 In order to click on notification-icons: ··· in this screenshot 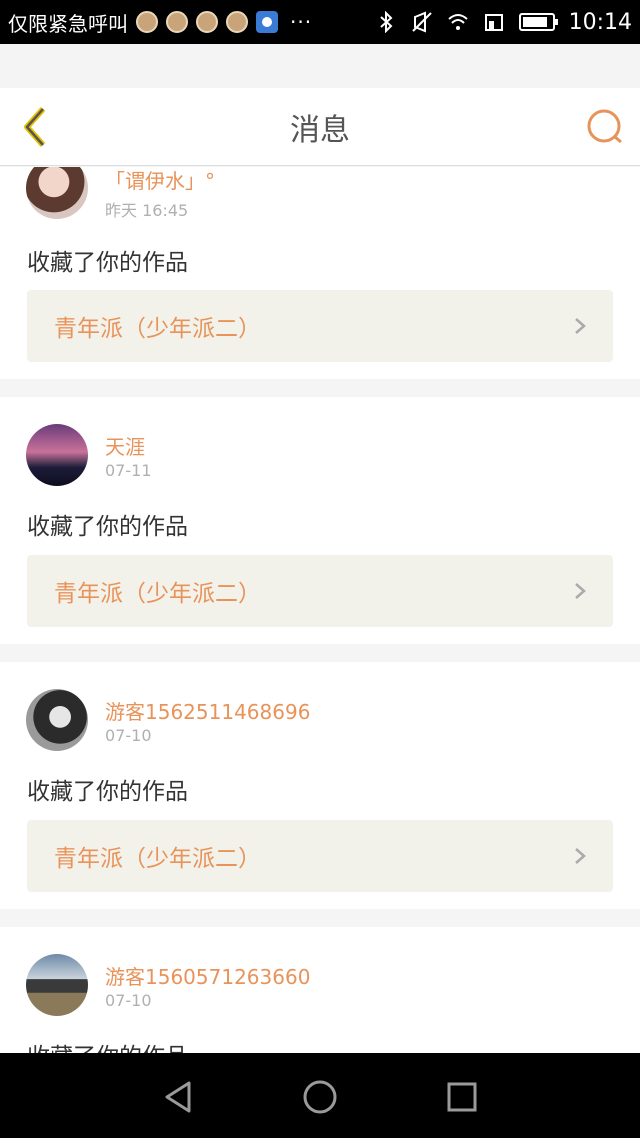, I will do `click(224, 22)`.